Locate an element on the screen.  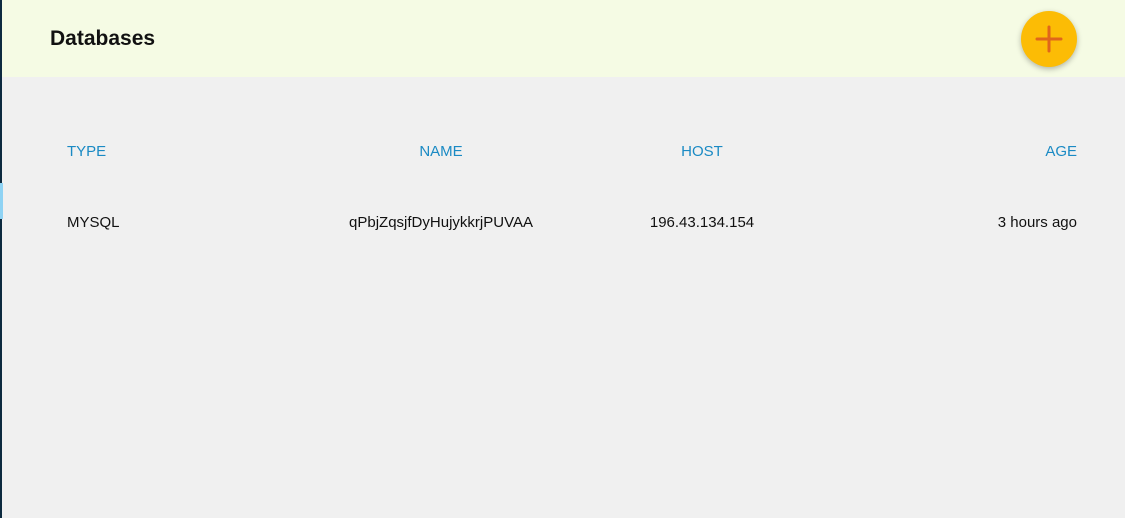
page-header: Databases is located at coordinates (563, 38).